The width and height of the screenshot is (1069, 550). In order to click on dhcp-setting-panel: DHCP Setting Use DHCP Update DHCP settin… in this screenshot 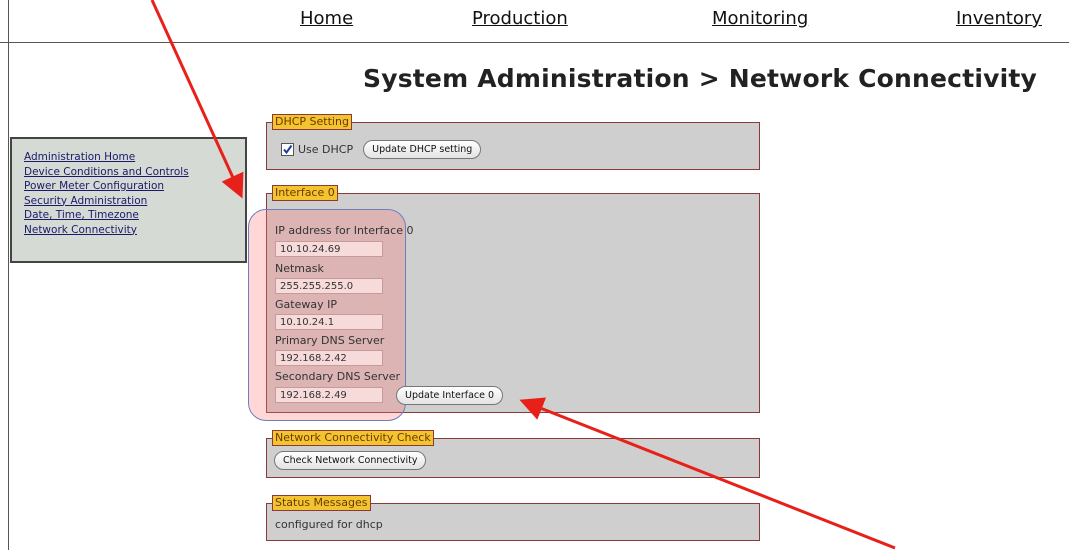, I will do `click(513, 142)`.